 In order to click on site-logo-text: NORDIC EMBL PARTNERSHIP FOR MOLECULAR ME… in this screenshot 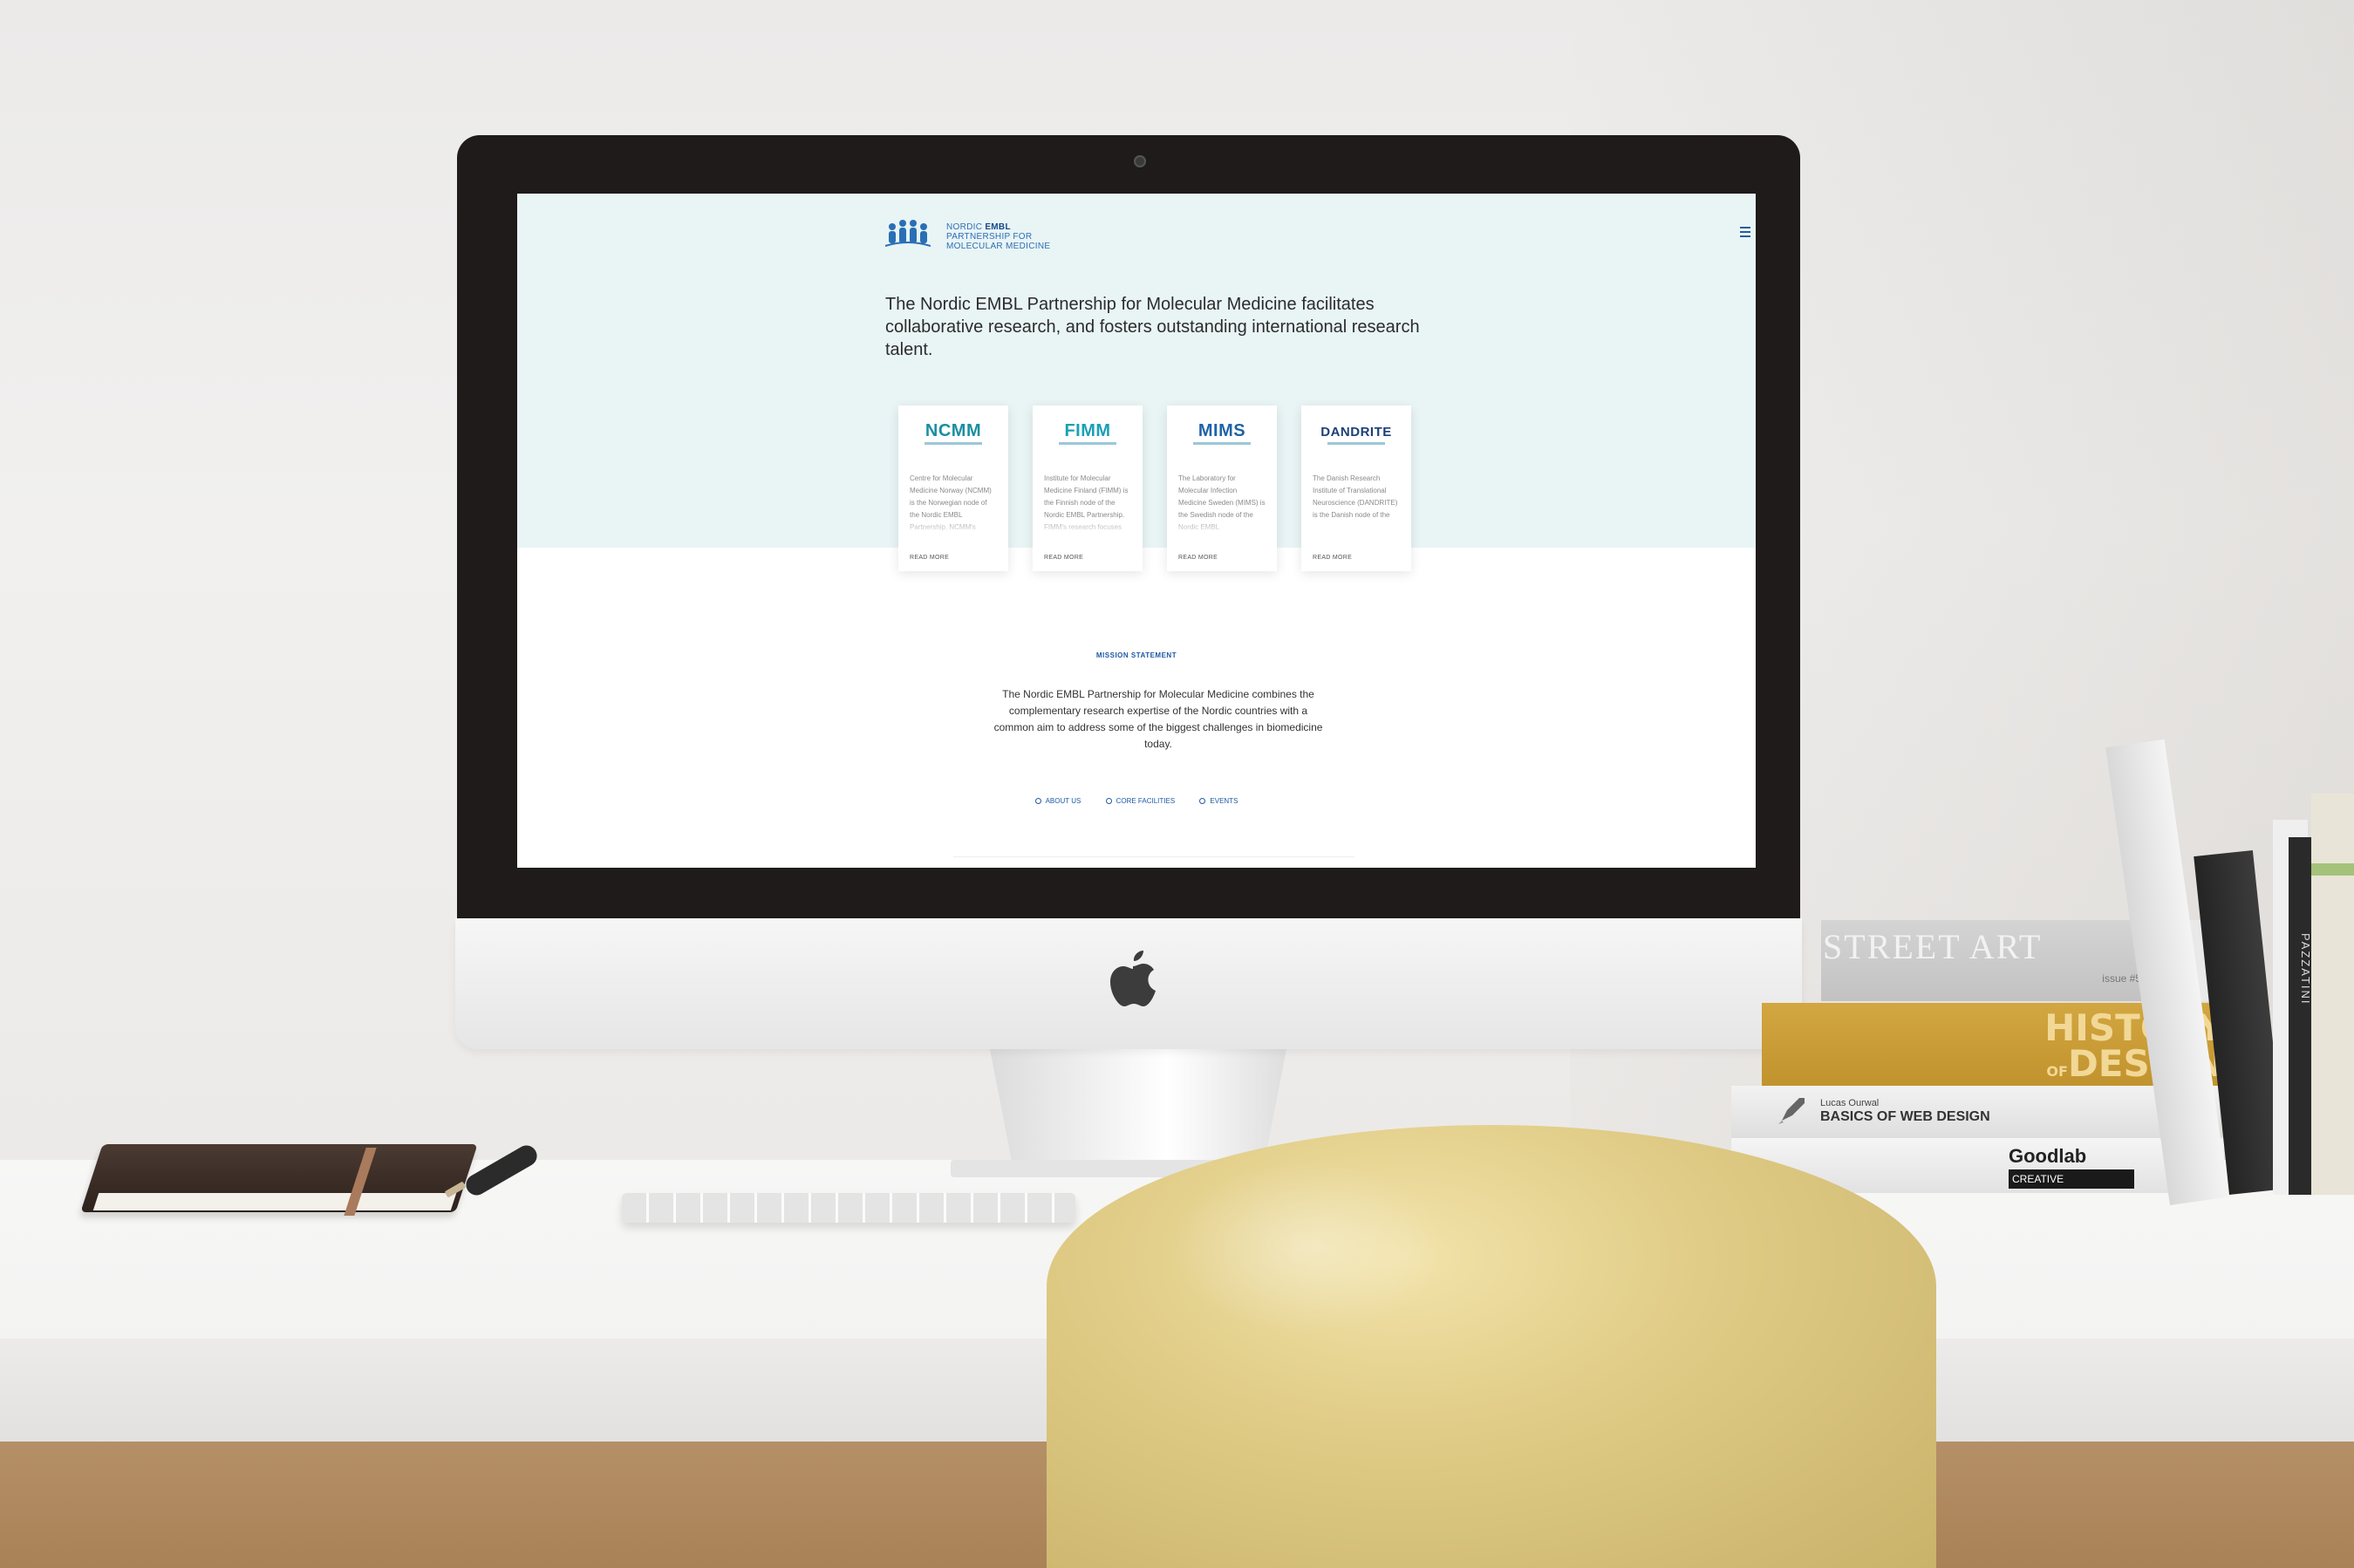, I will do `click(998, 236)`.